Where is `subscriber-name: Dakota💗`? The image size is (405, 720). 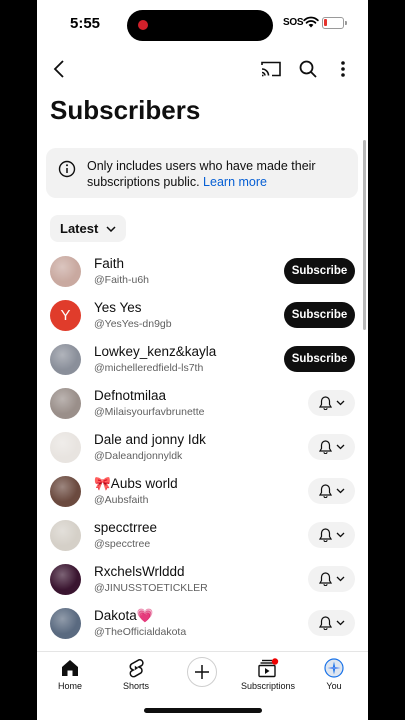
subscriber-name: Dakota💗 is located at coordinates (124, 616).